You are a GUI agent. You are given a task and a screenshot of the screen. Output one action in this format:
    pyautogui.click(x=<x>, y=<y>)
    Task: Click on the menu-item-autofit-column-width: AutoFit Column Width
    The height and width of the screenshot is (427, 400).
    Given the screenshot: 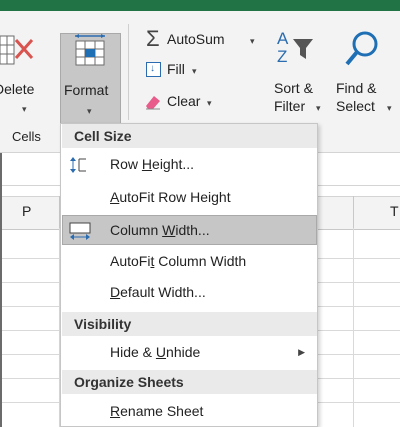 What is the action you would take?
    pyautogui.click(x=189, y=261)
    